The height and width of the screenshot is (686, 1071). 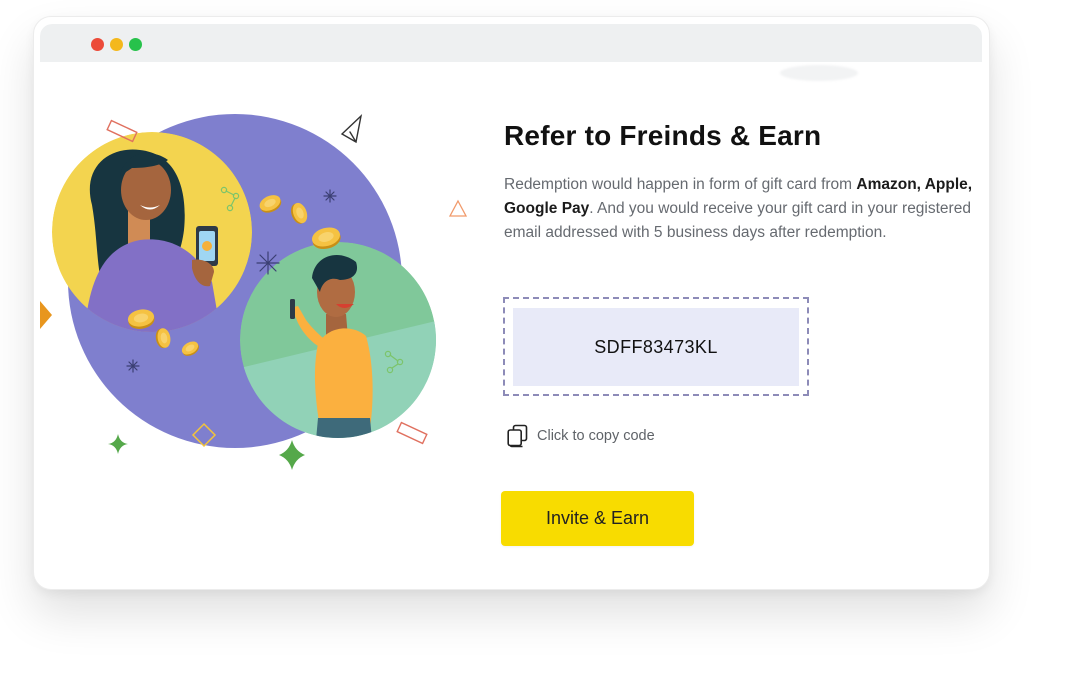 What do you see at coordinates (338, 340) in the screenshot?
I see `man-figure` at bounding box center [338, 340].